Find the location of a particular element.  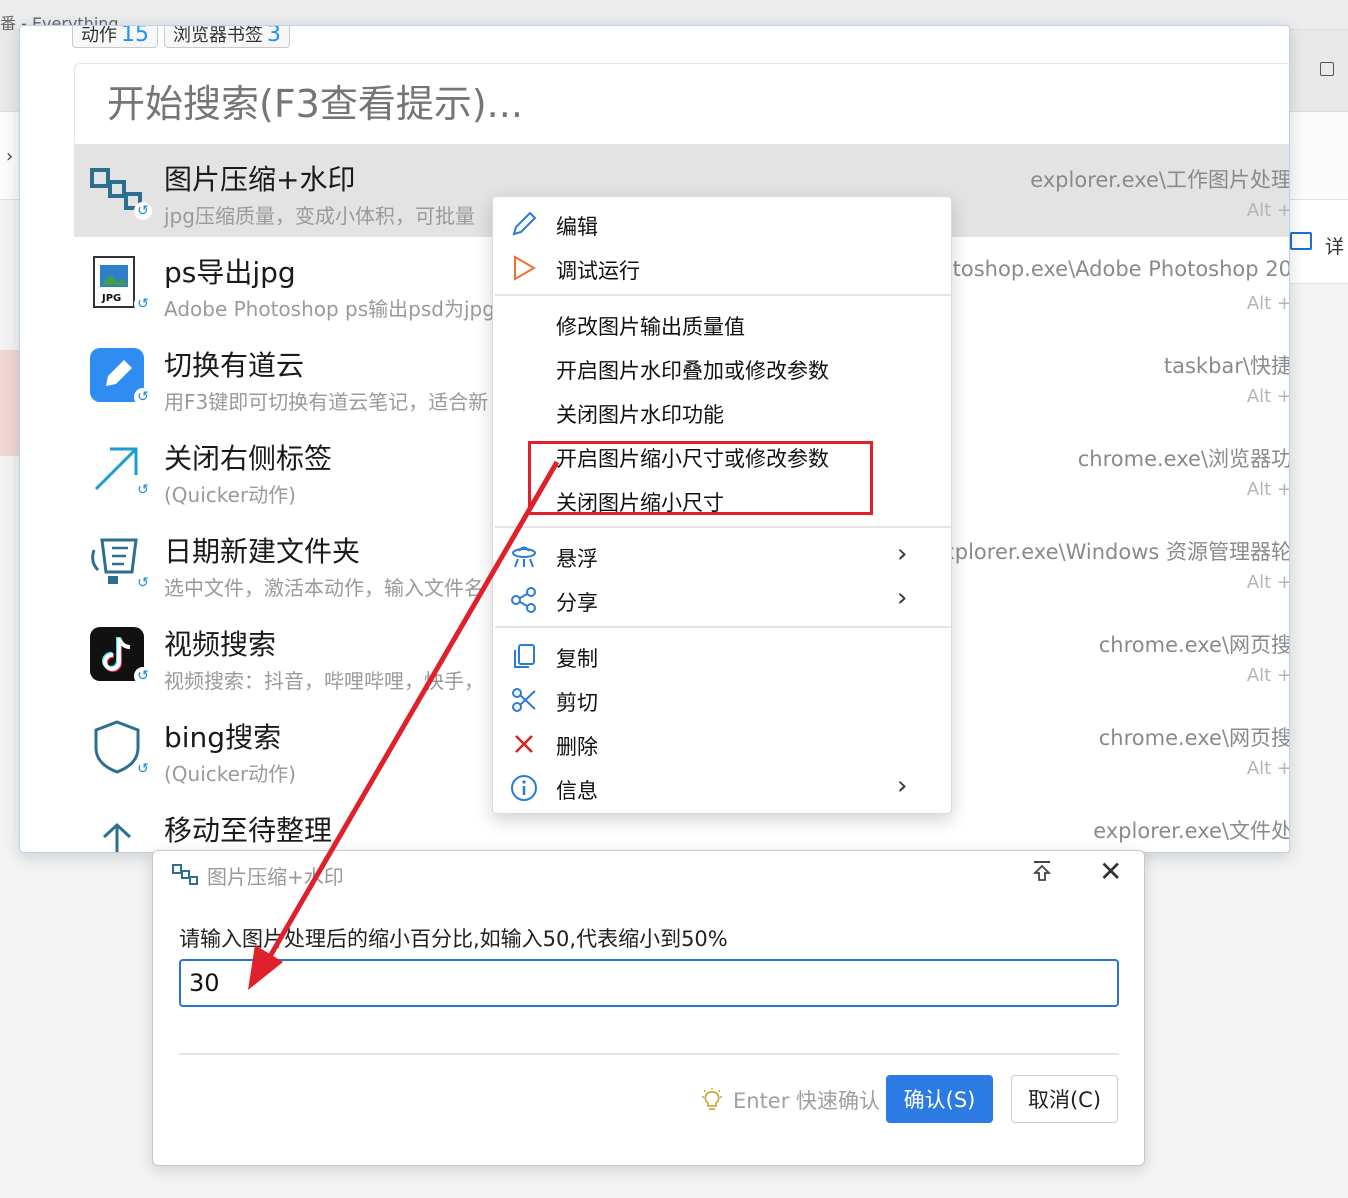

tab-actions-count: 15 is located at coordinates (135, 36).